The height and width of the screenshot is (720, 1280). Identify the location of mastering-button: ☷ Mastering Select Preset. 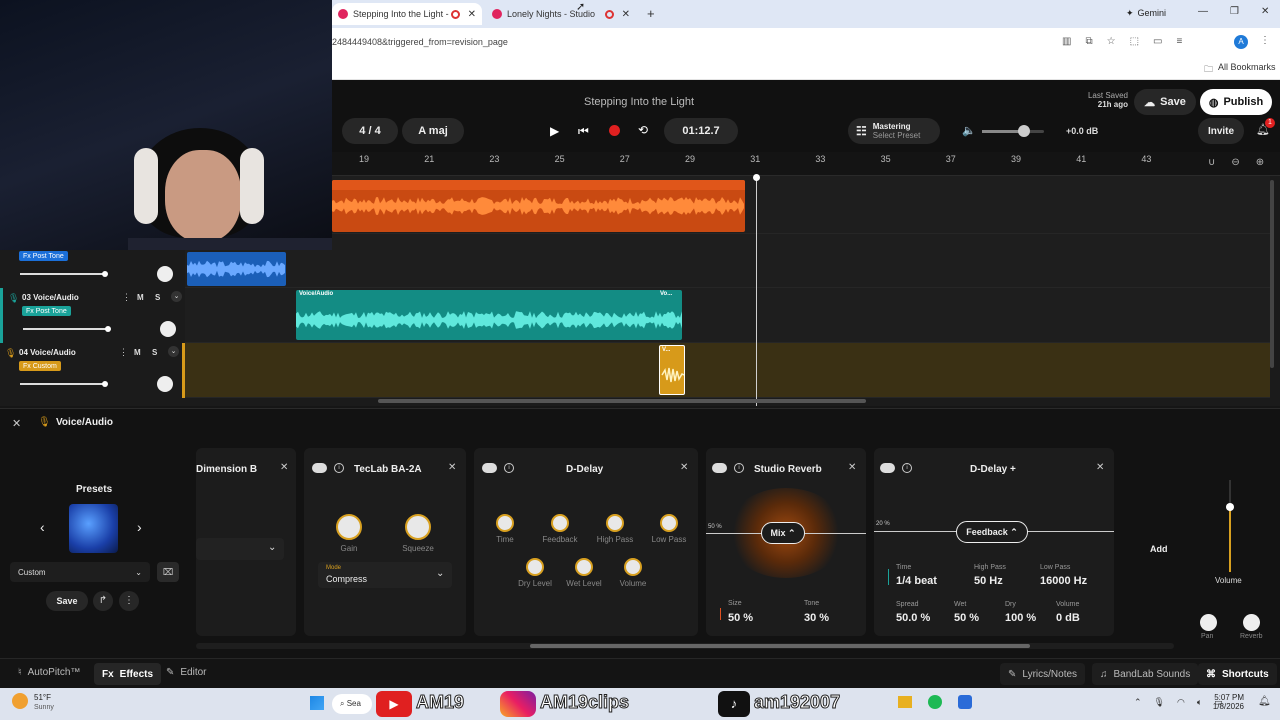
(894, 131).